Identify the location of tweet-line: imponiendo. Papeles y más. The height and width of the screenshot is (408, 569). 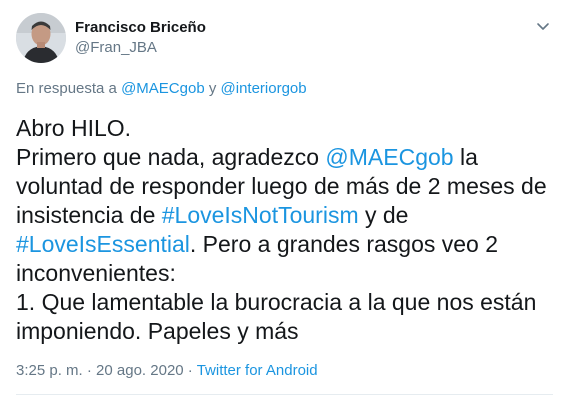
(157, 331).